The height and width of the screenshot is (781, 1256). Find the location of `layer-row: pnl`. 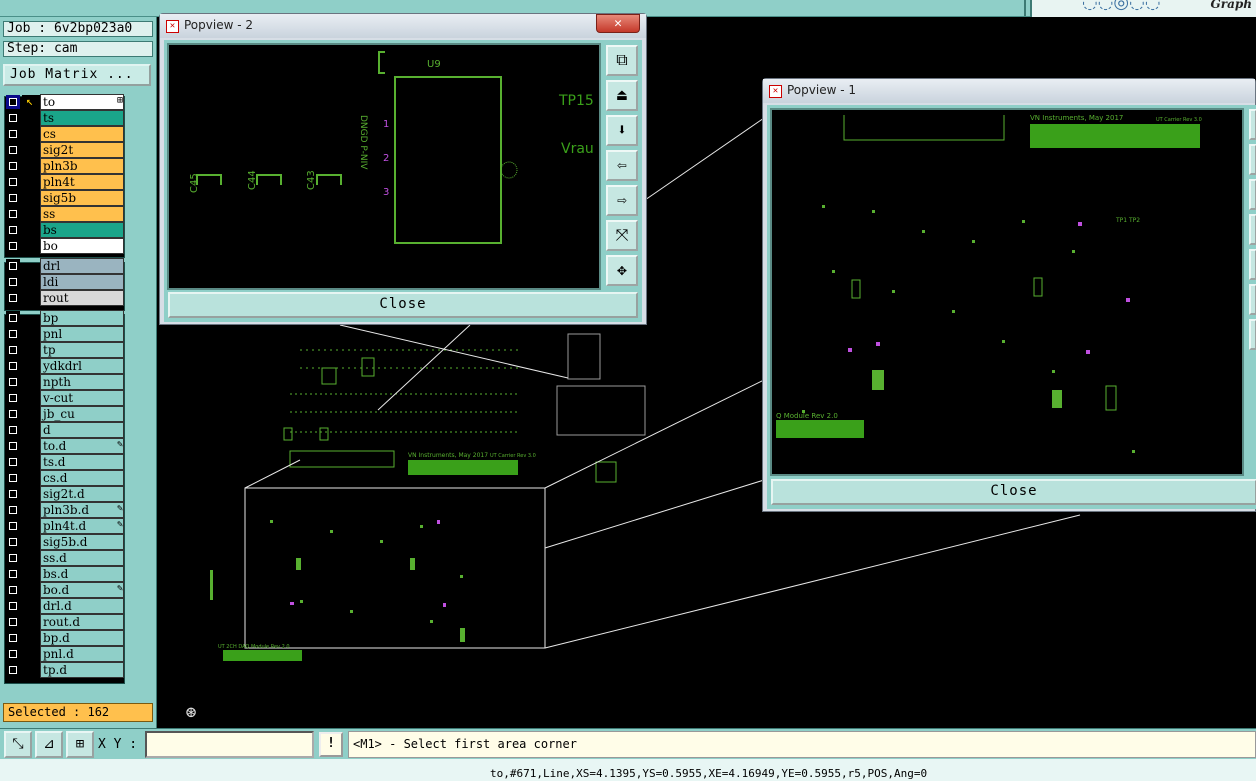

layer-row: pnl is located at coordinates (65, 334).